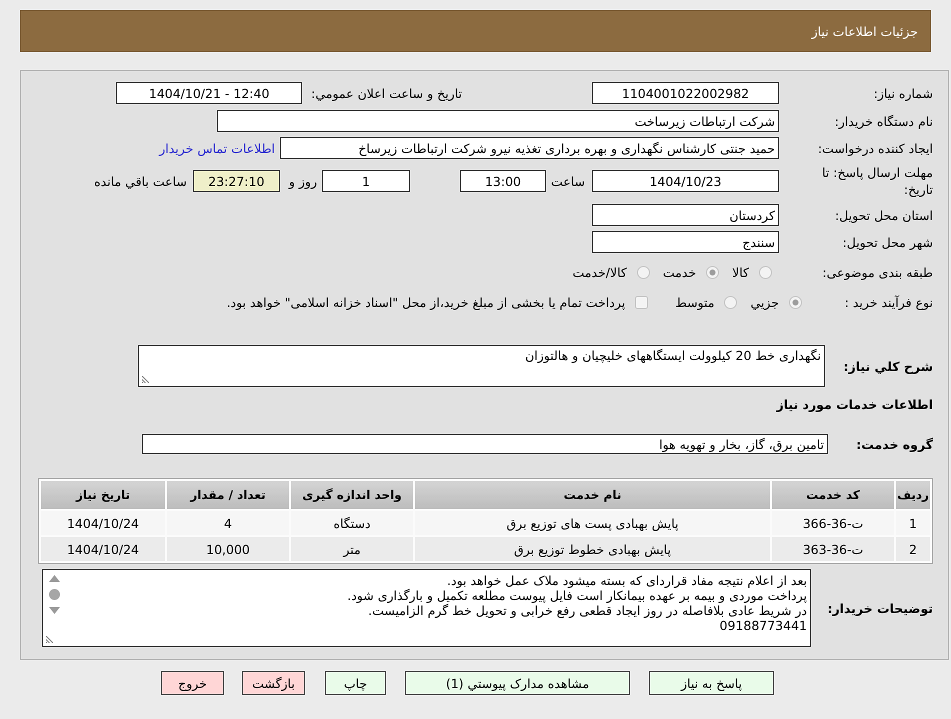  I want to click on table-cell: پایش بهبادی پست های توزیع برق, so click(592, 523).